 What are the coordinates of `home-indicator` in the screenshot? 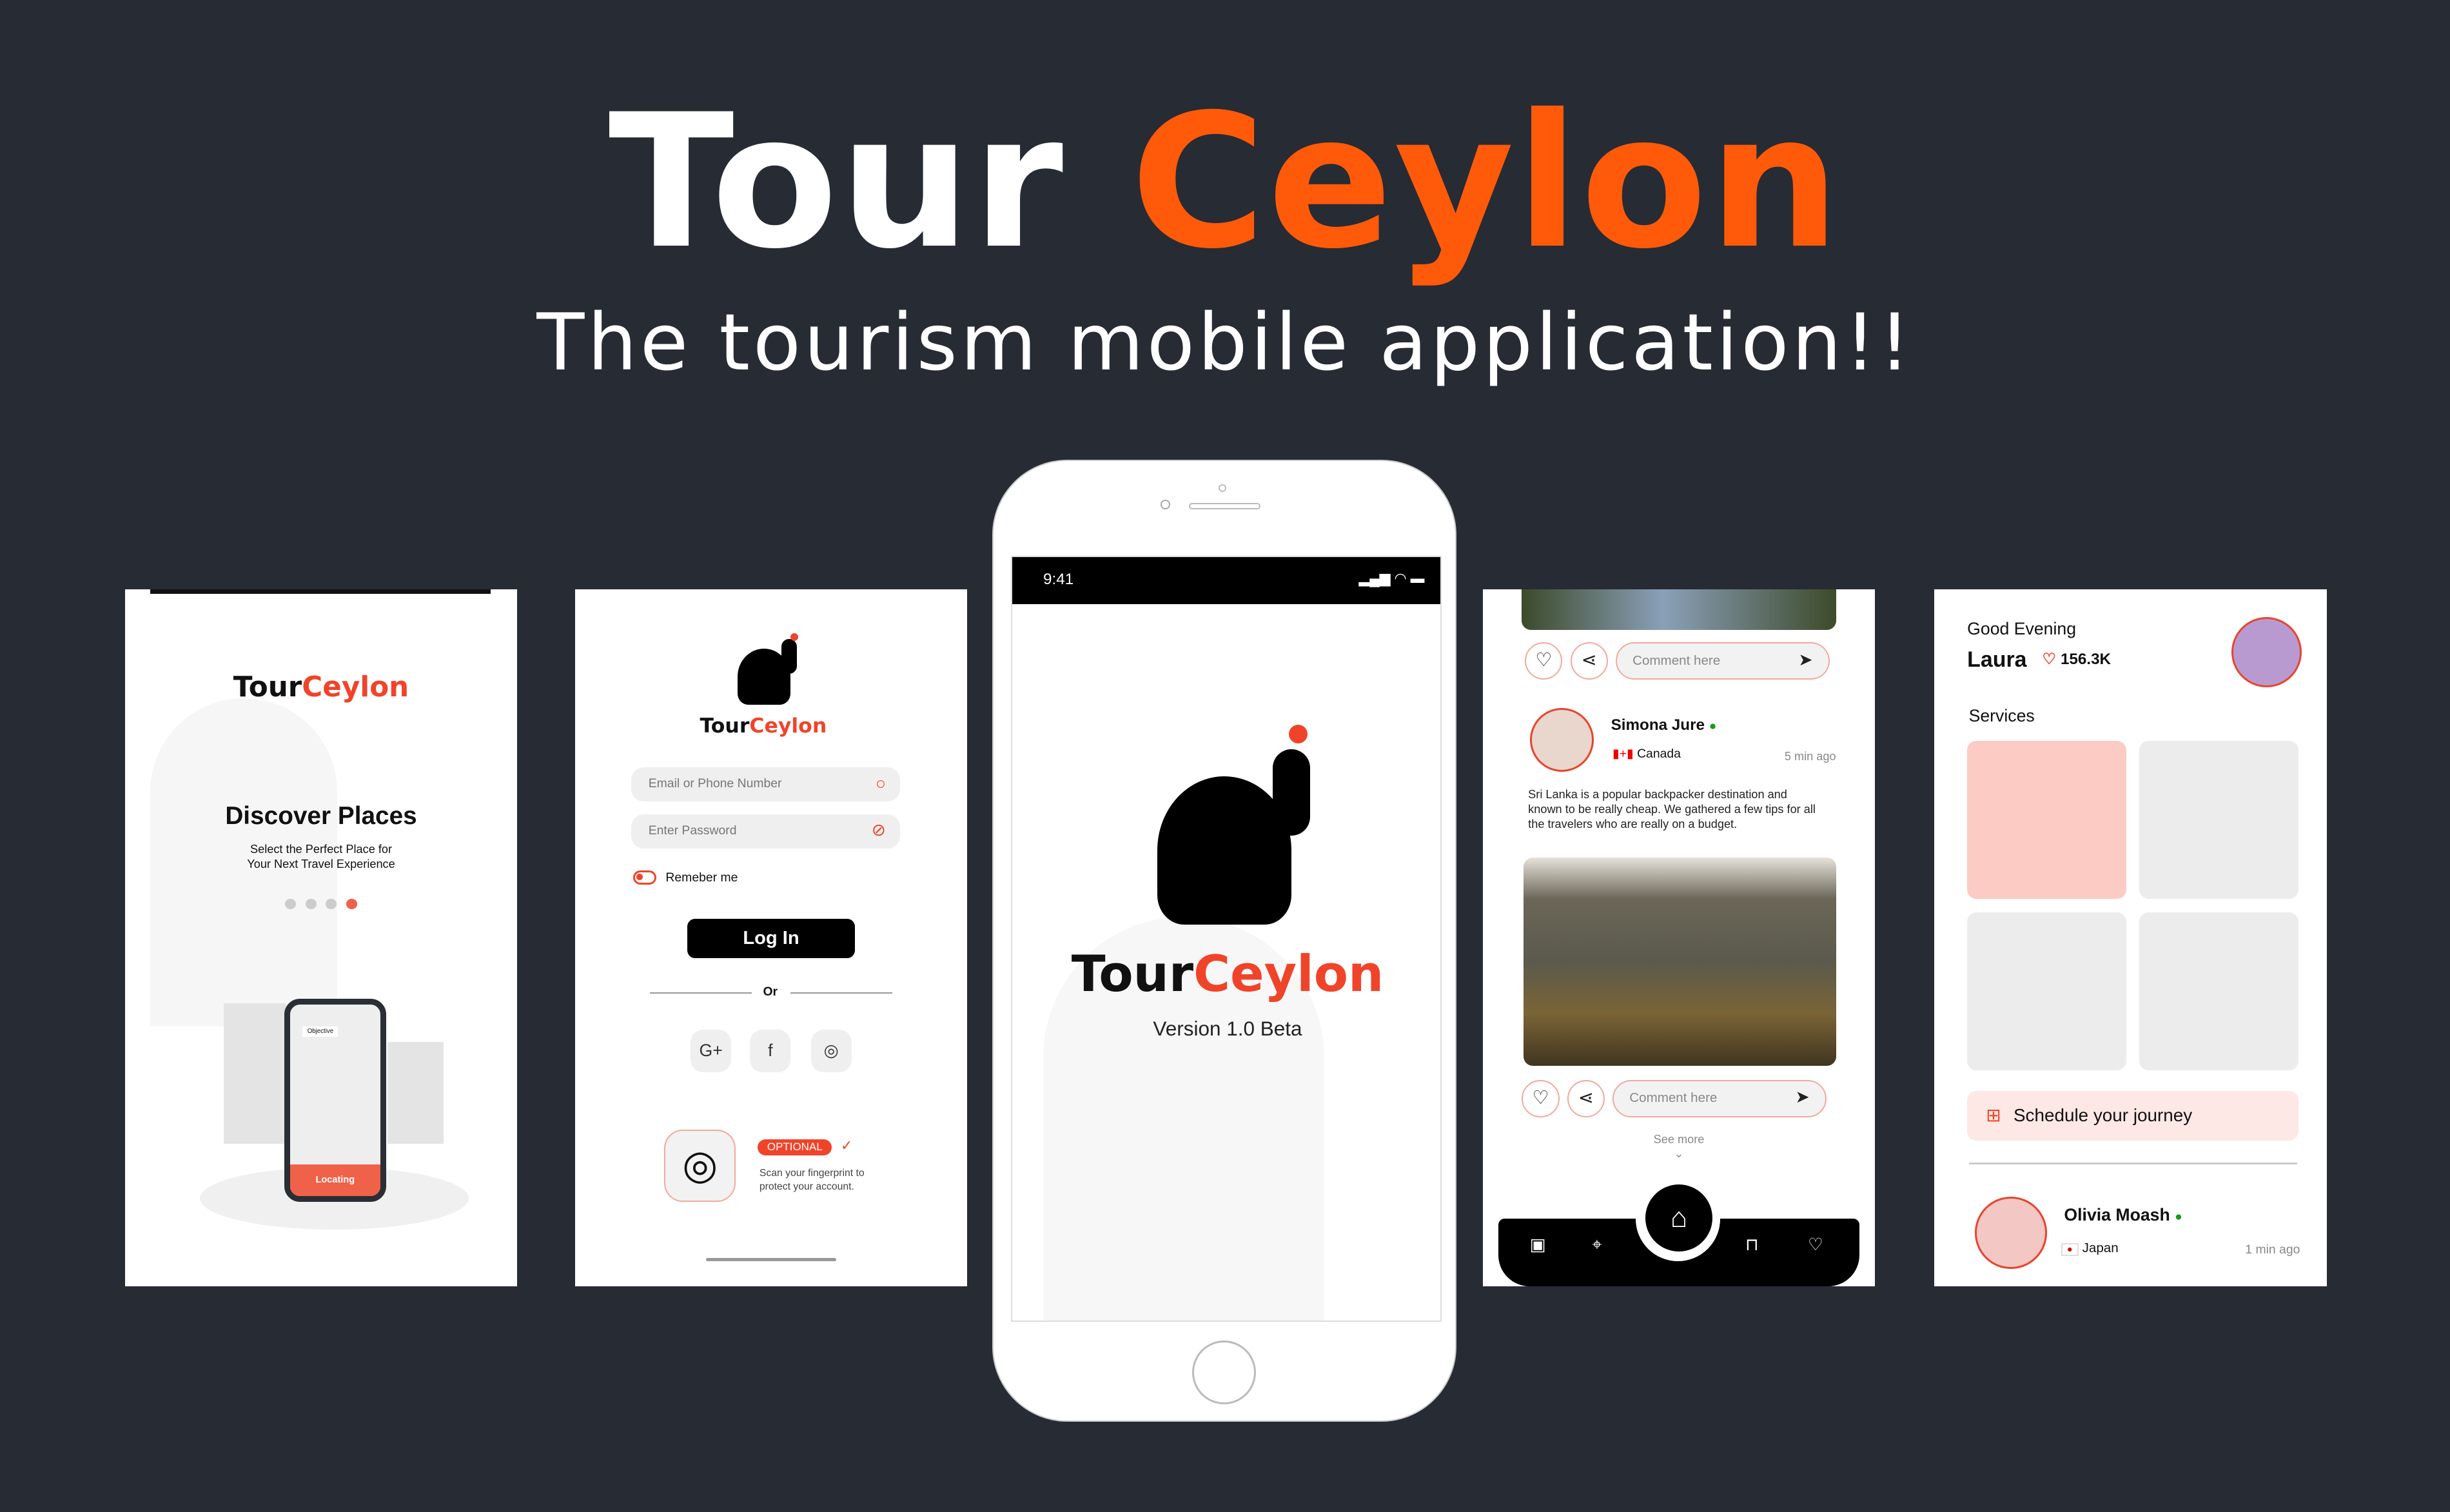 It's located at (771, 1259).